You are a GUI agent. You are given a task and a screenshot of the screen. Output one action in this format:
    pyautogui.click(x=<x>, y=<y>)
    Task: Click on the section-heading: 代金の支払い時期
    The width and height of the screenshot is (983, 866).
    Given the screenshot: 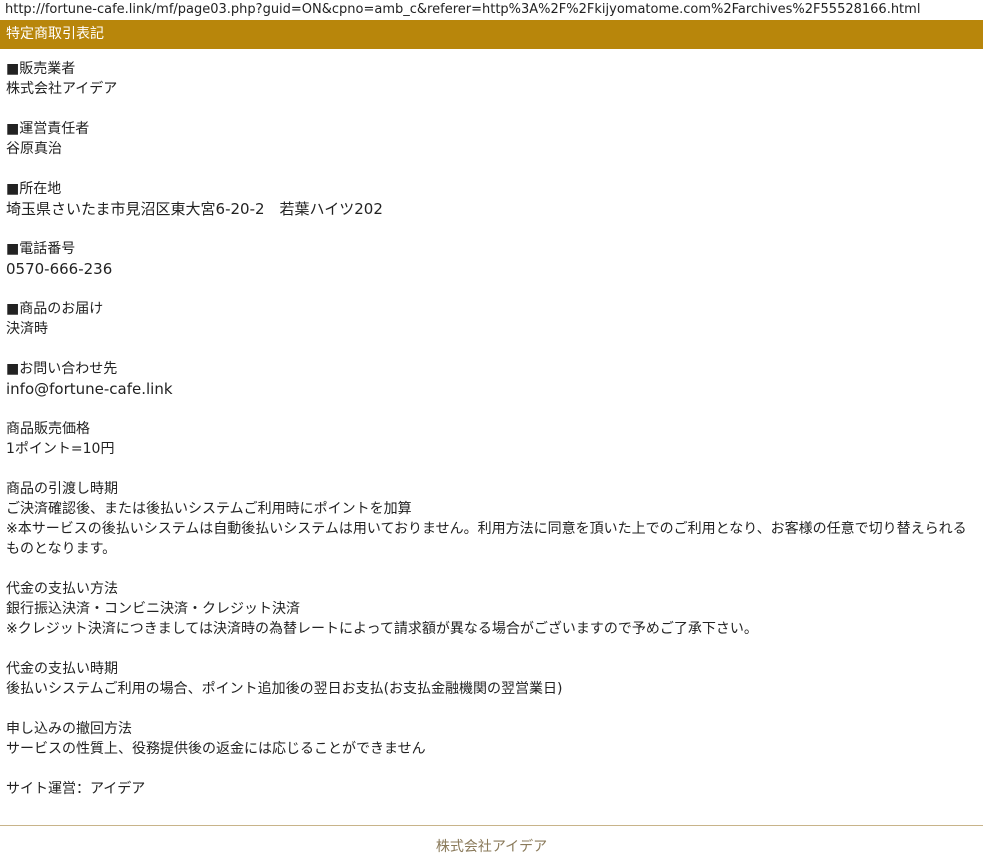 What is the action you would take?
    pyautogui.click(x=62, y=669)
    